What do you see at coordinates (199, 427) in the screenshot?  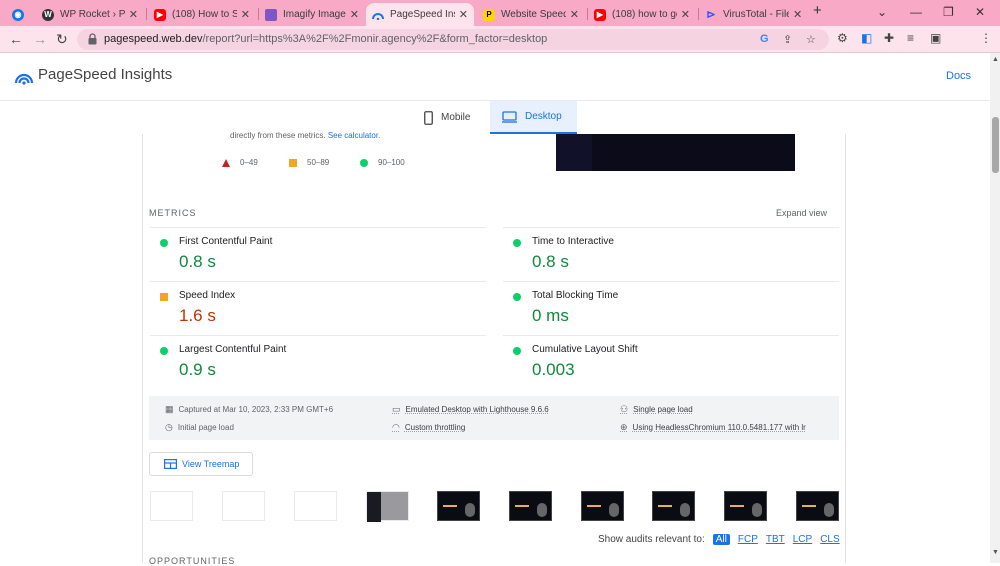 I see `initial-load-info: ◷ Initial page load` at bounding box center [199, 427].